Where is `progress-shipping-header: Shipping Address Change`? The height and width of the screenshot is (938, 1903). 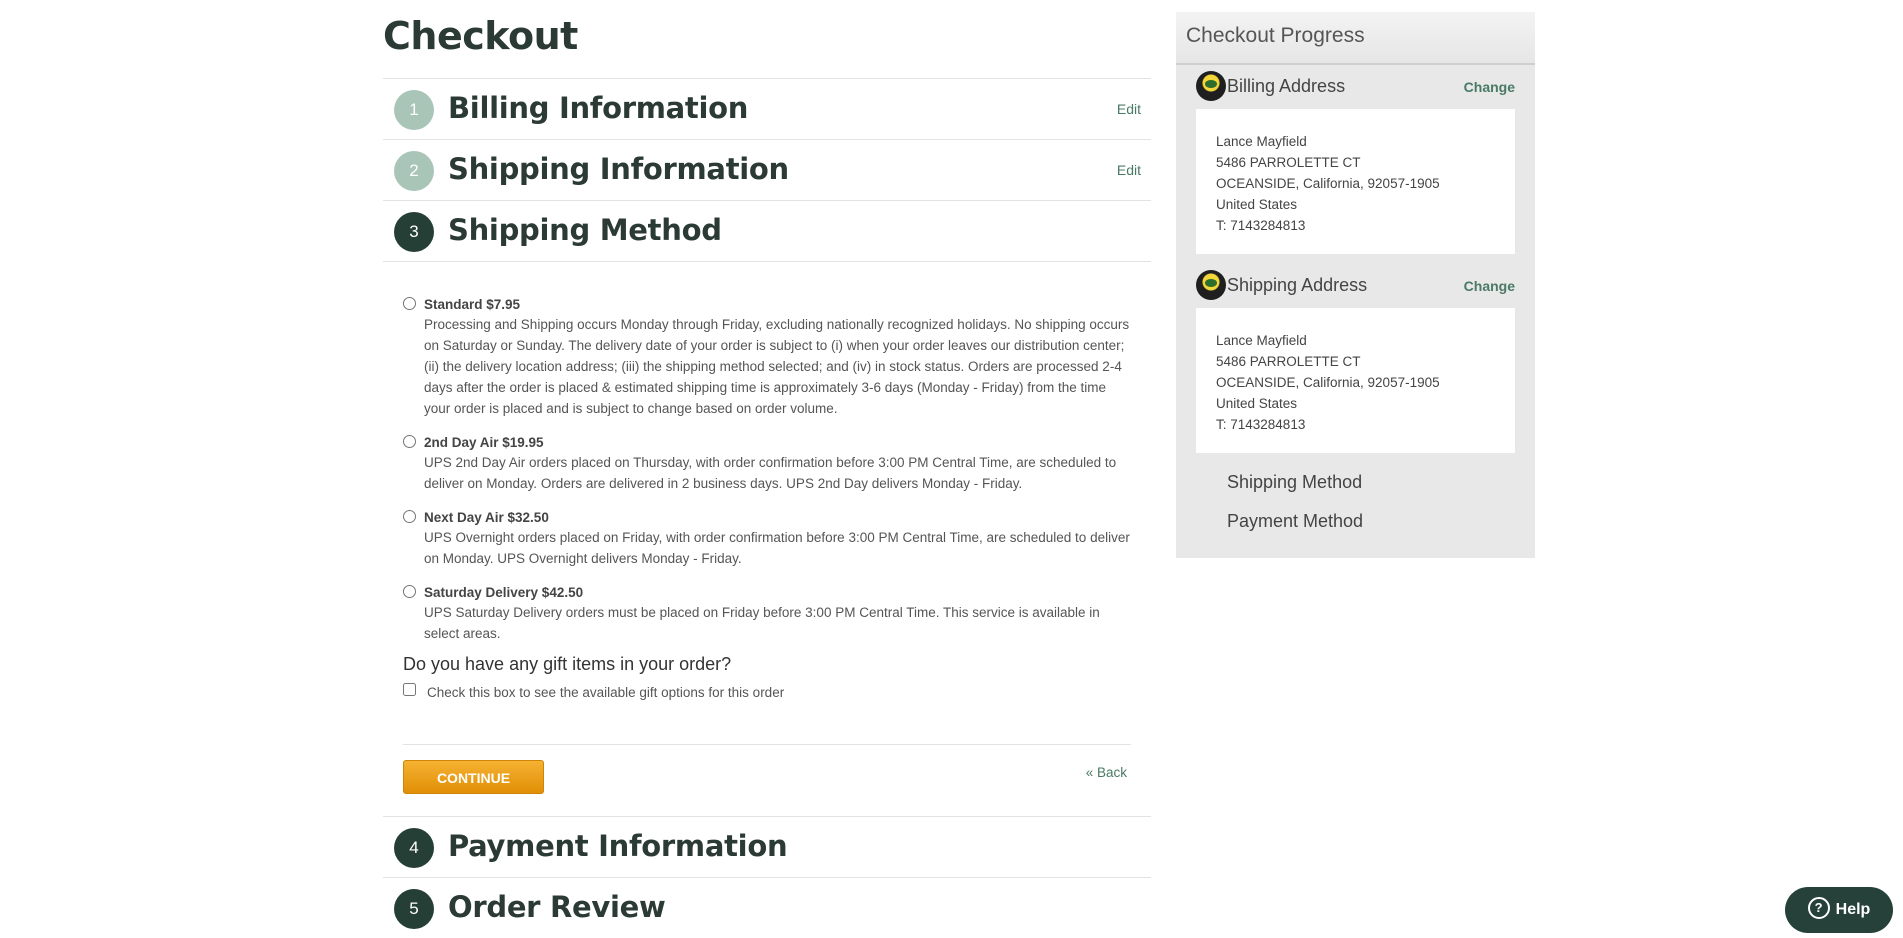
progress-shipping-header: Shipping Address Change is located at coordinates (1355, 286).